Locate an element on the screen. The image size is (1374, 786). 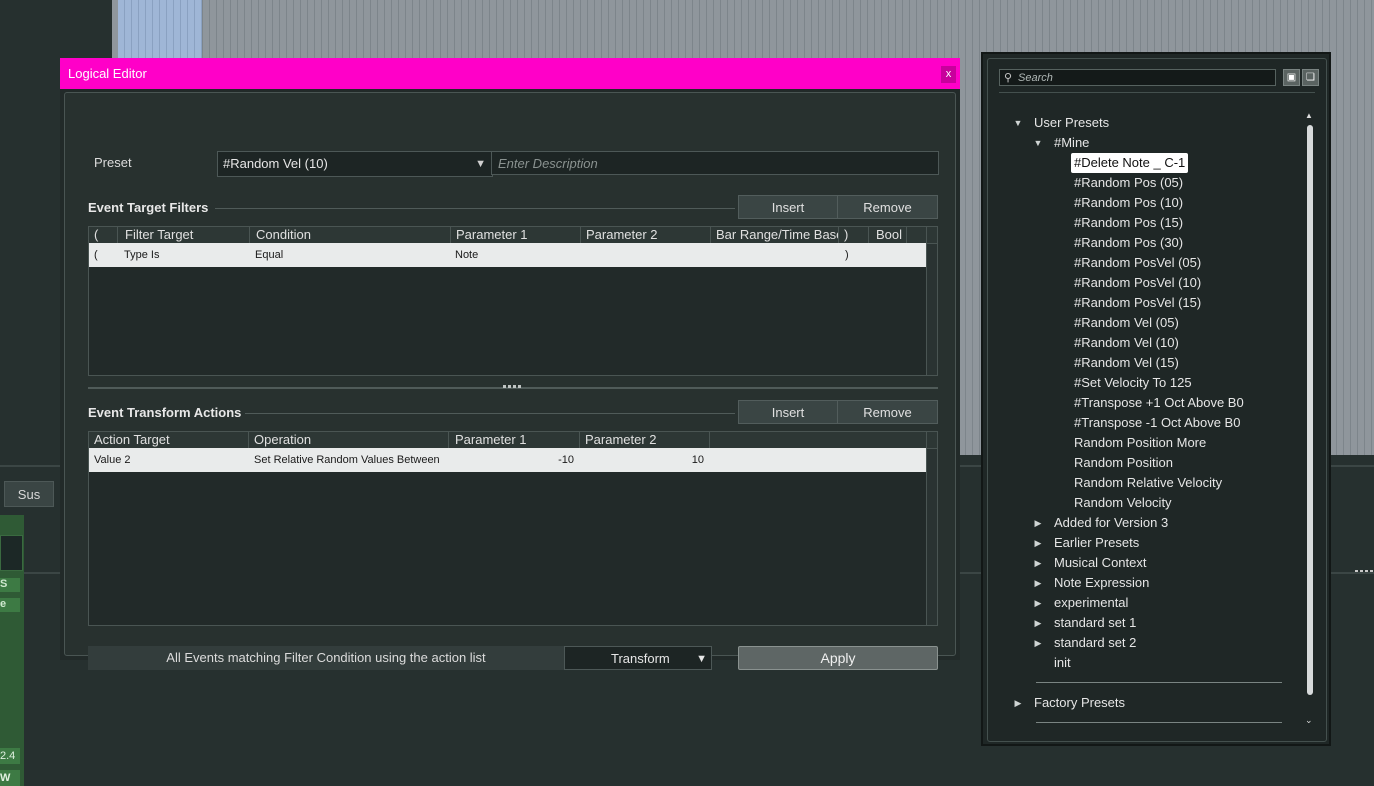
column-header: Condition is located at coordinates (351, 235).